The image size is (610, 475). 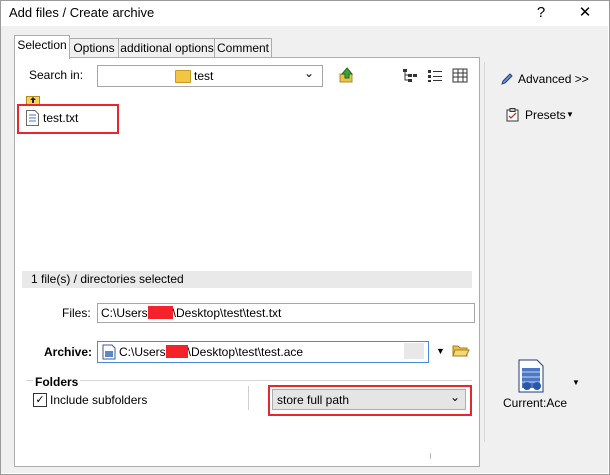 I want to click on archive-label: Archive:, so click(x=68, y=352).